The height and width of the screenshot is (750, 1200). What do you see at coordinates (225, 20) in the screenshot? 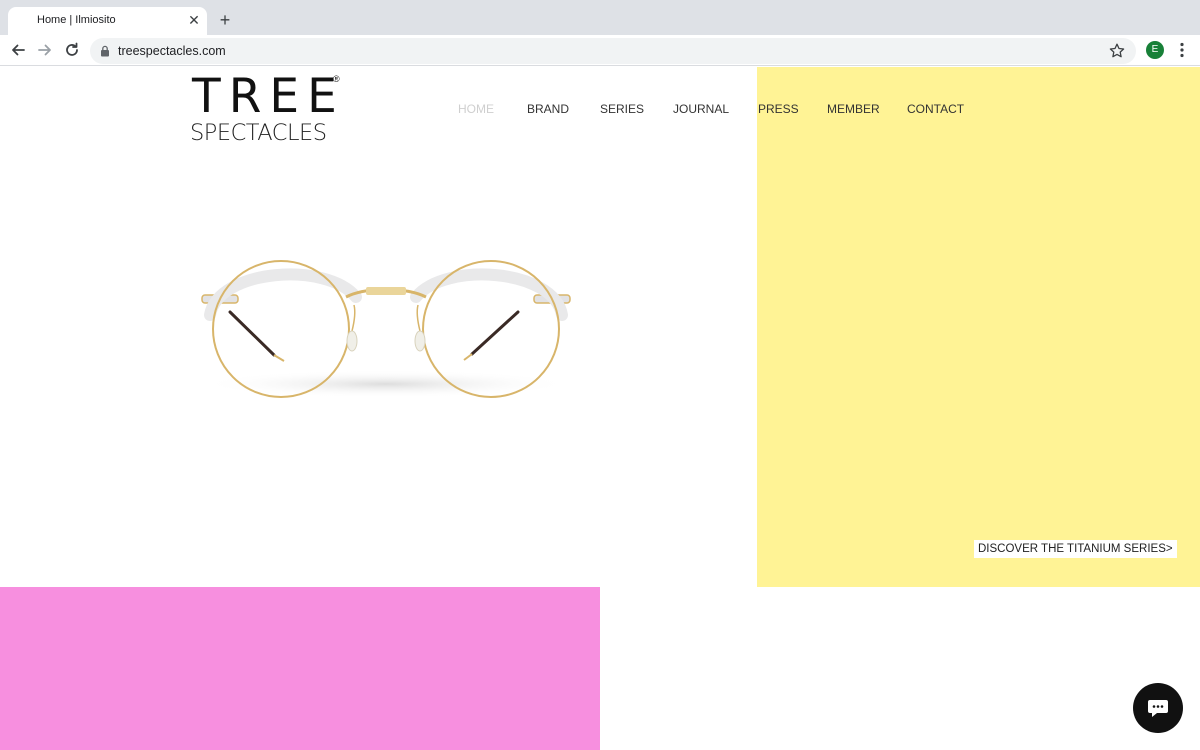
I see `new-tab-button: +` at bounding box center [225, 20].